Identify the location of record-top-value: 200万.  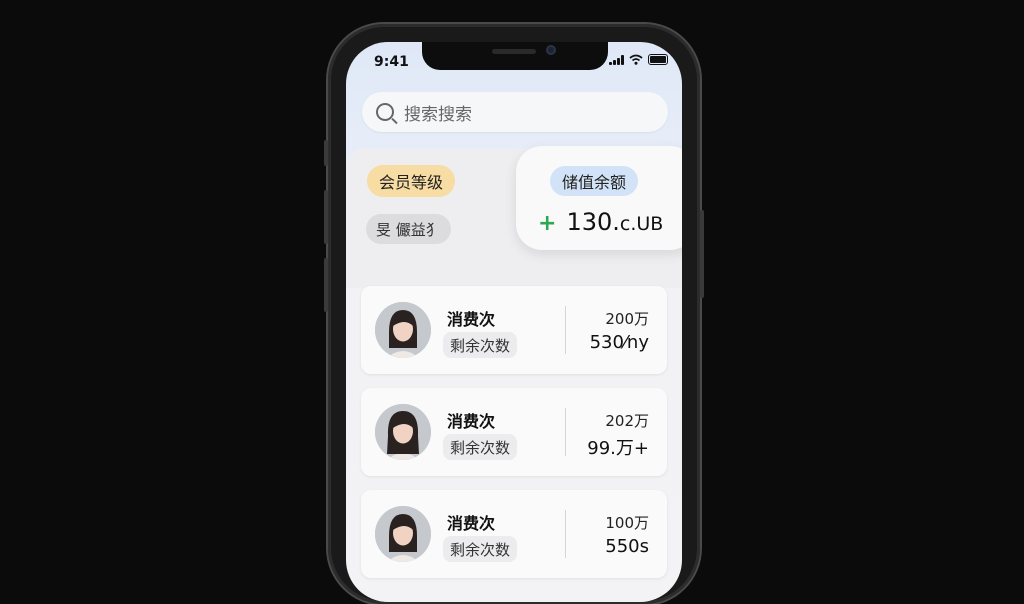
(627, 319).